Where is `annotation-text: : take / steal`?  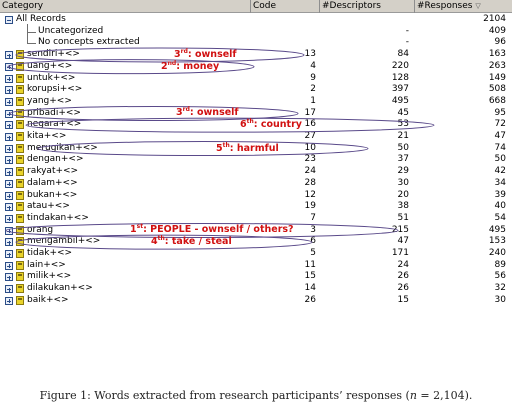
annotation-text: : take / steal is located at coordinates (198, 242).